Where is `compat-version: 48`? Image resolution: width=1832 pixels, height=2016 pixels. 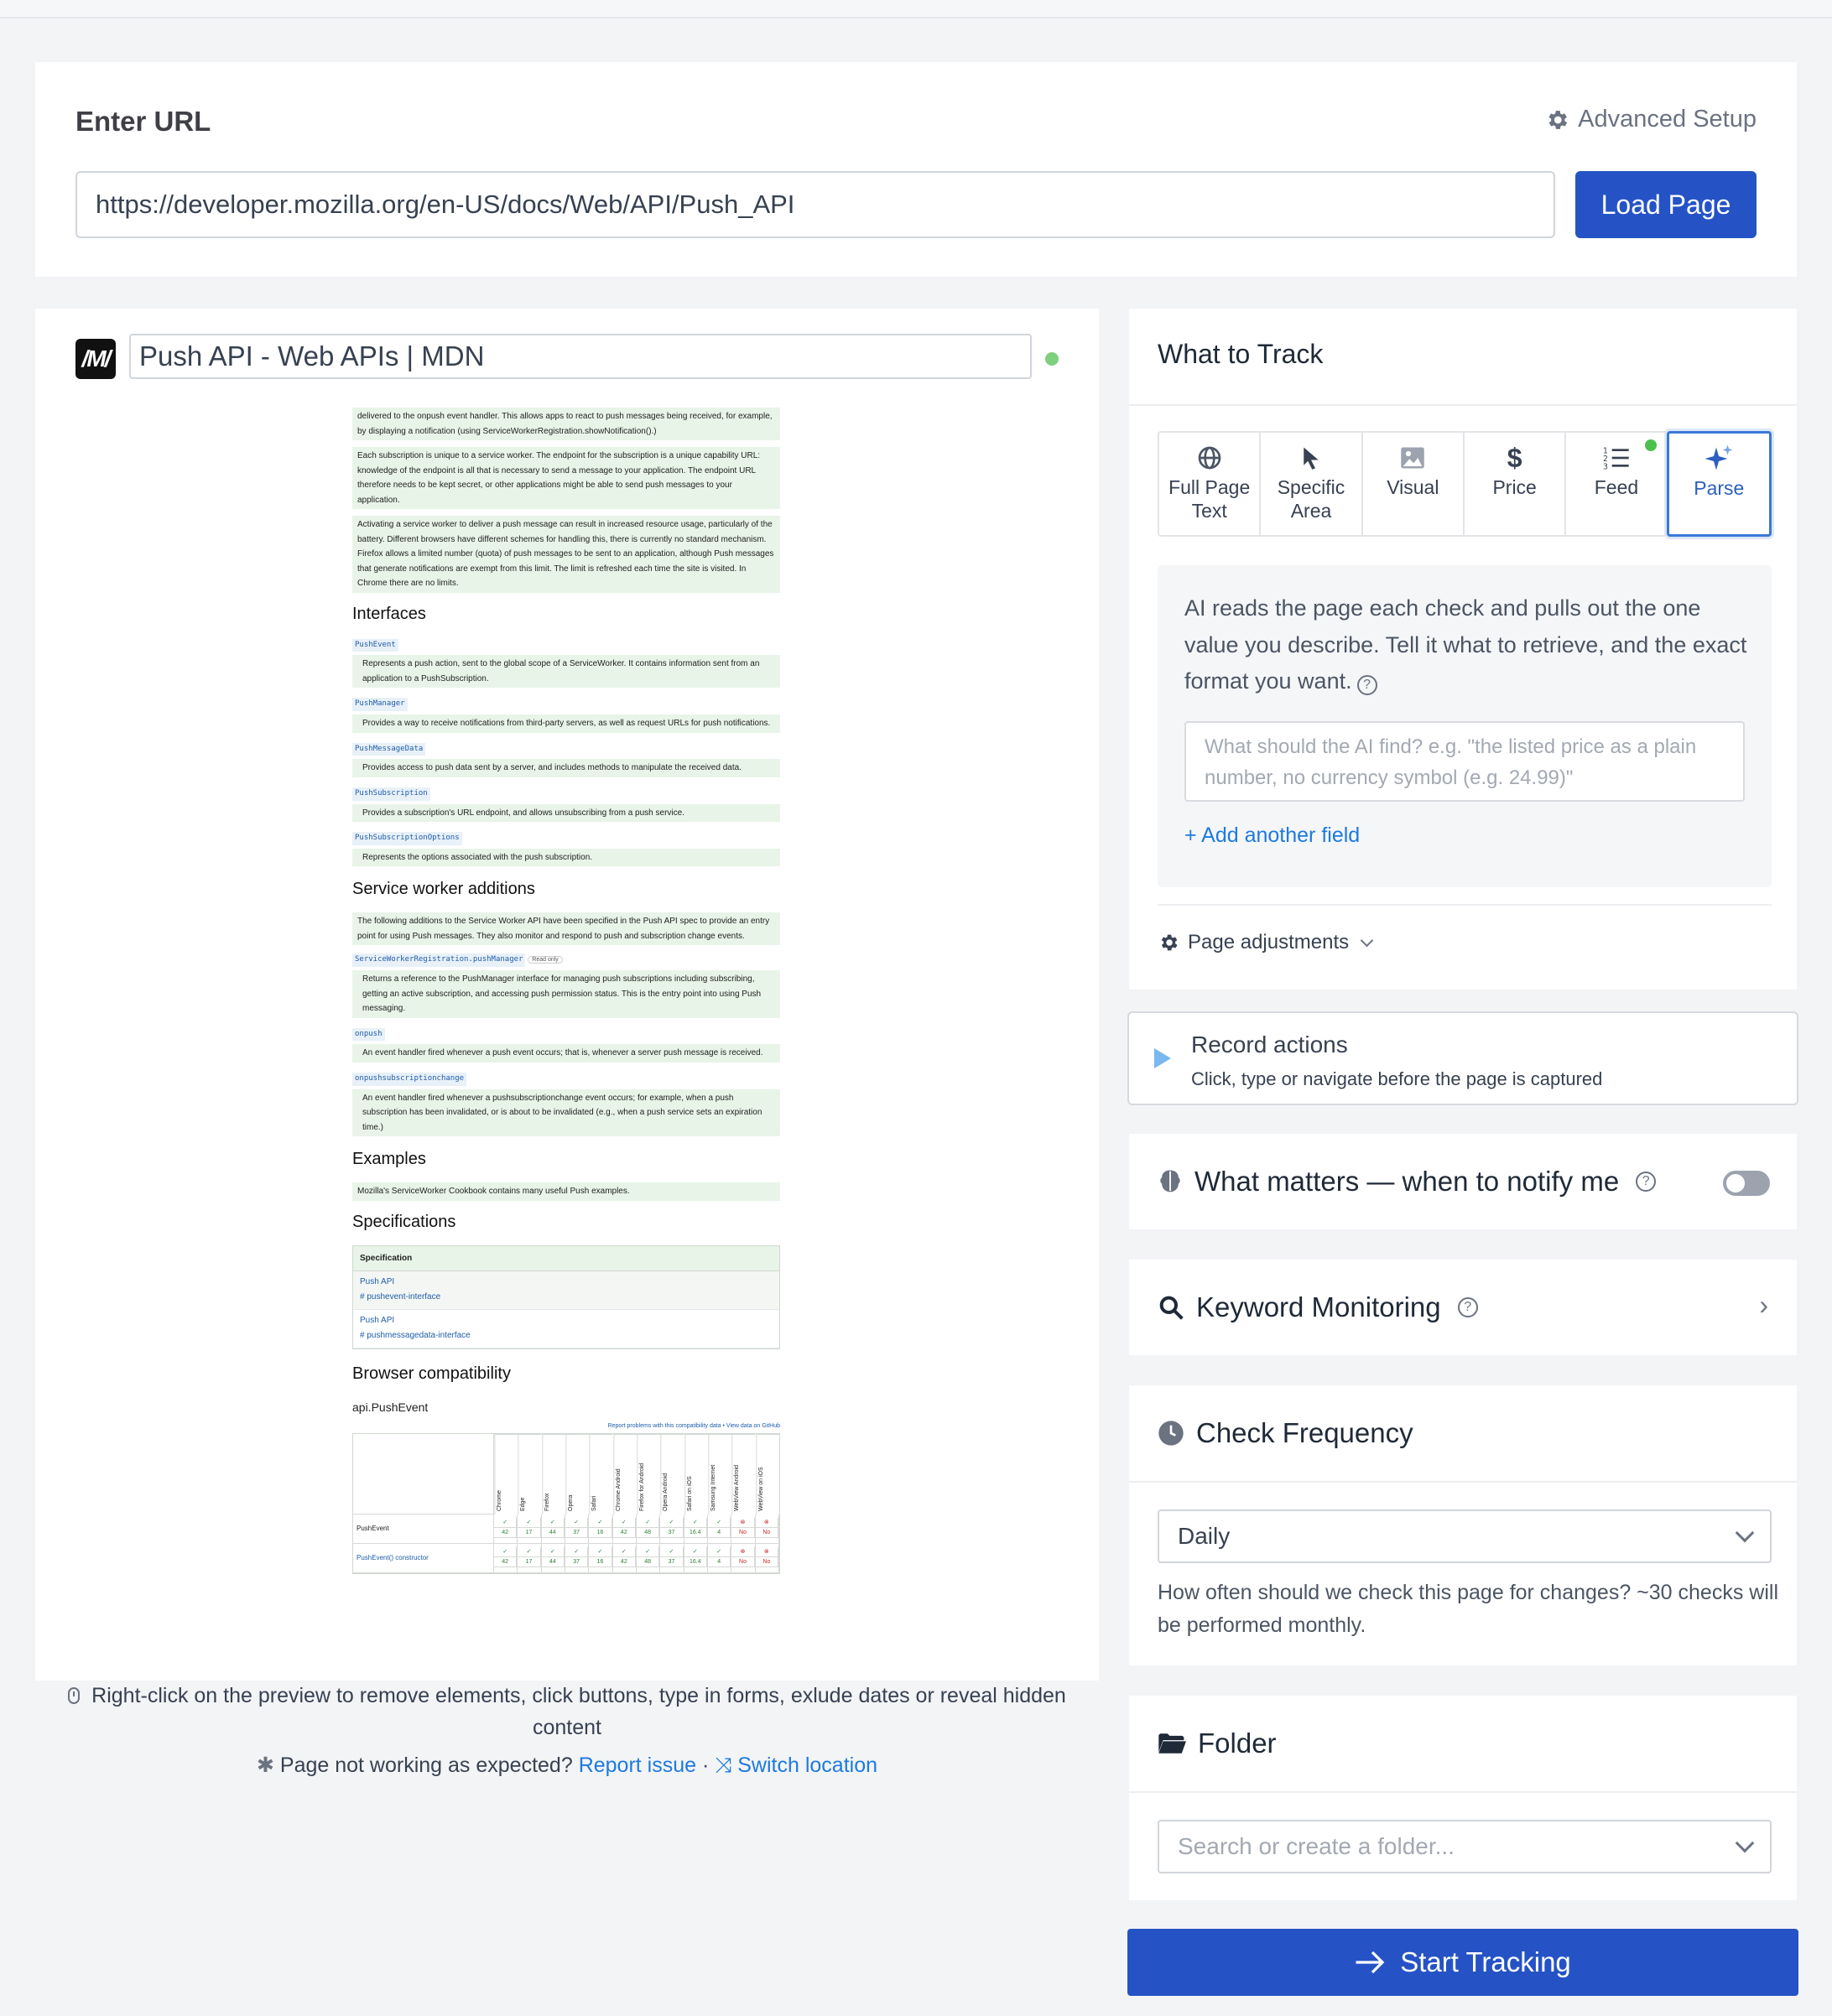 compat-version: 48 is located at coordinates (648, 1562).